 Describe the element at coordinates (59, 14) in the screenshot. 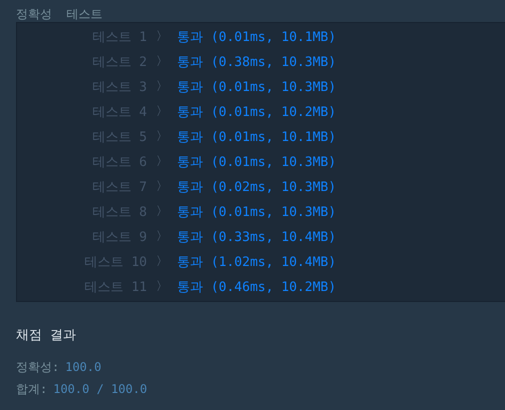

I see `section-title: 정확성 테스트` at that location.